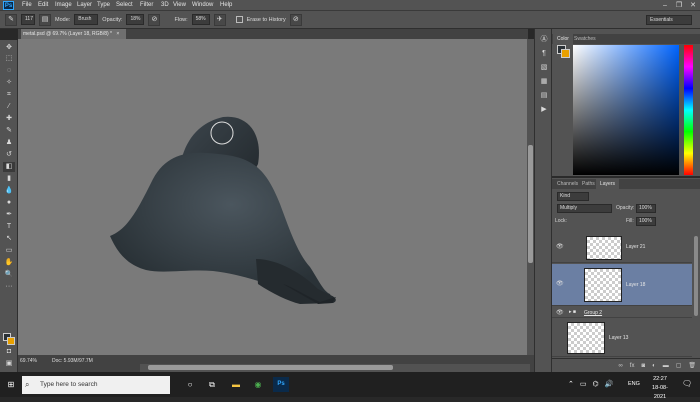 This screenshot has height=402, width=700. I want to click on shape-tool-icon: ▭, so click(9, 251).